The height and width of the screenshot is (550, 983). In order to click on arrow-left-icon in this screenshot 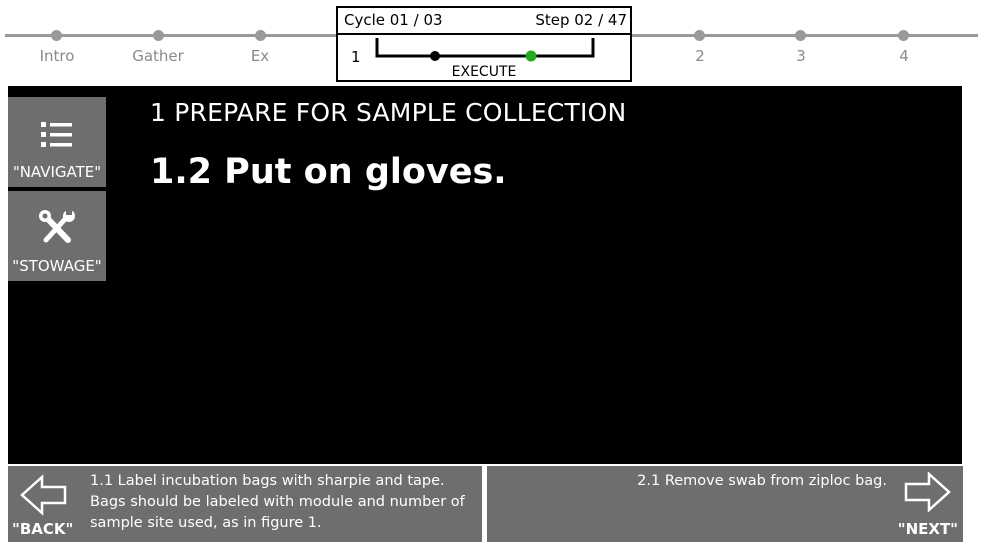, I will do `click(43, 495)`.